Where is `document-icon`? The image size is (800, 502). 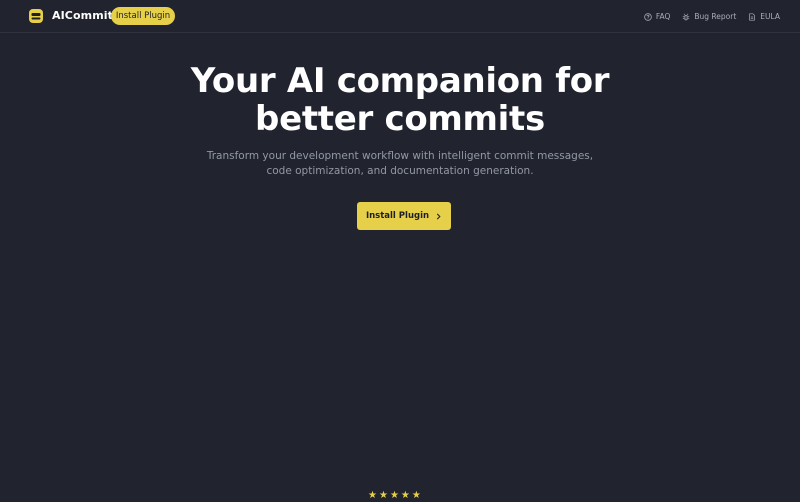 document-icon is located at coordinates (752, 16).